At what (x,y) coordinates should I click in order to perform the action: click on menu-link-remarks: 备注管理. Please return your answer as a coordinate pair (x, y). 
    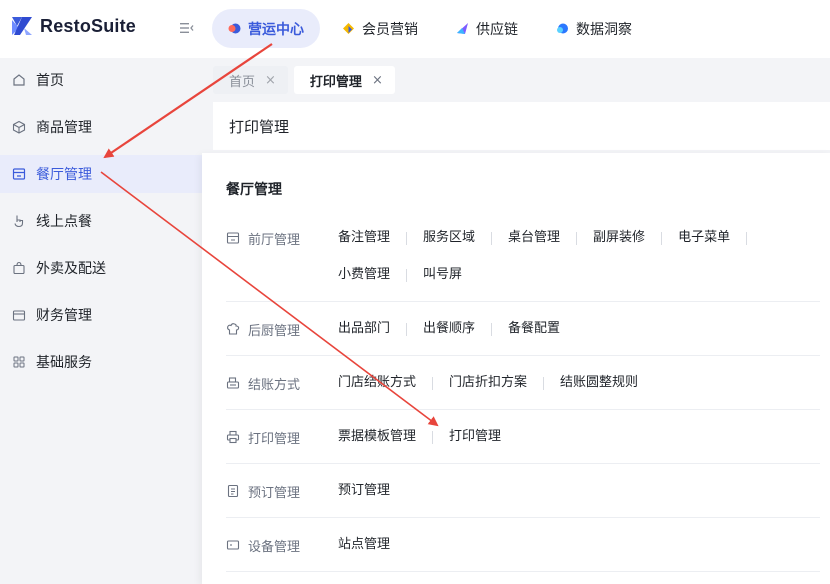
    Looking at the image, I should click on (364, 238).